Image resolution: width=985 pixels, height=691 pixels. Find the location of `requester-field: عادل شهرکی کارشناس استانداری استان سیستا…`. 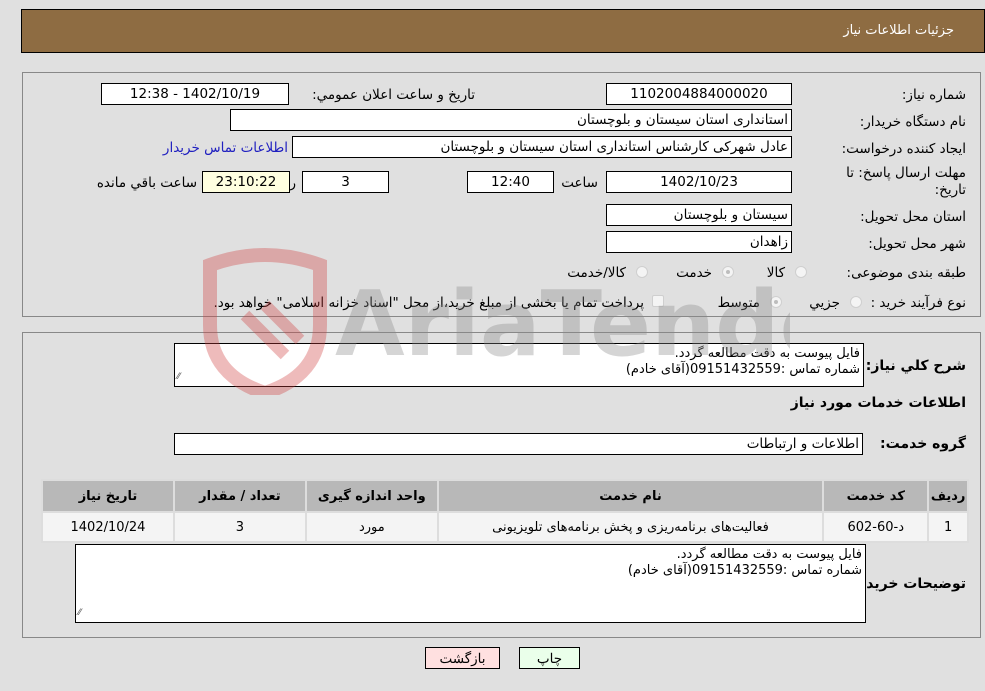

requester-field: عادل شهرکی کارشناس استانداری استان سیستا… is located at coordinates (542, 147).